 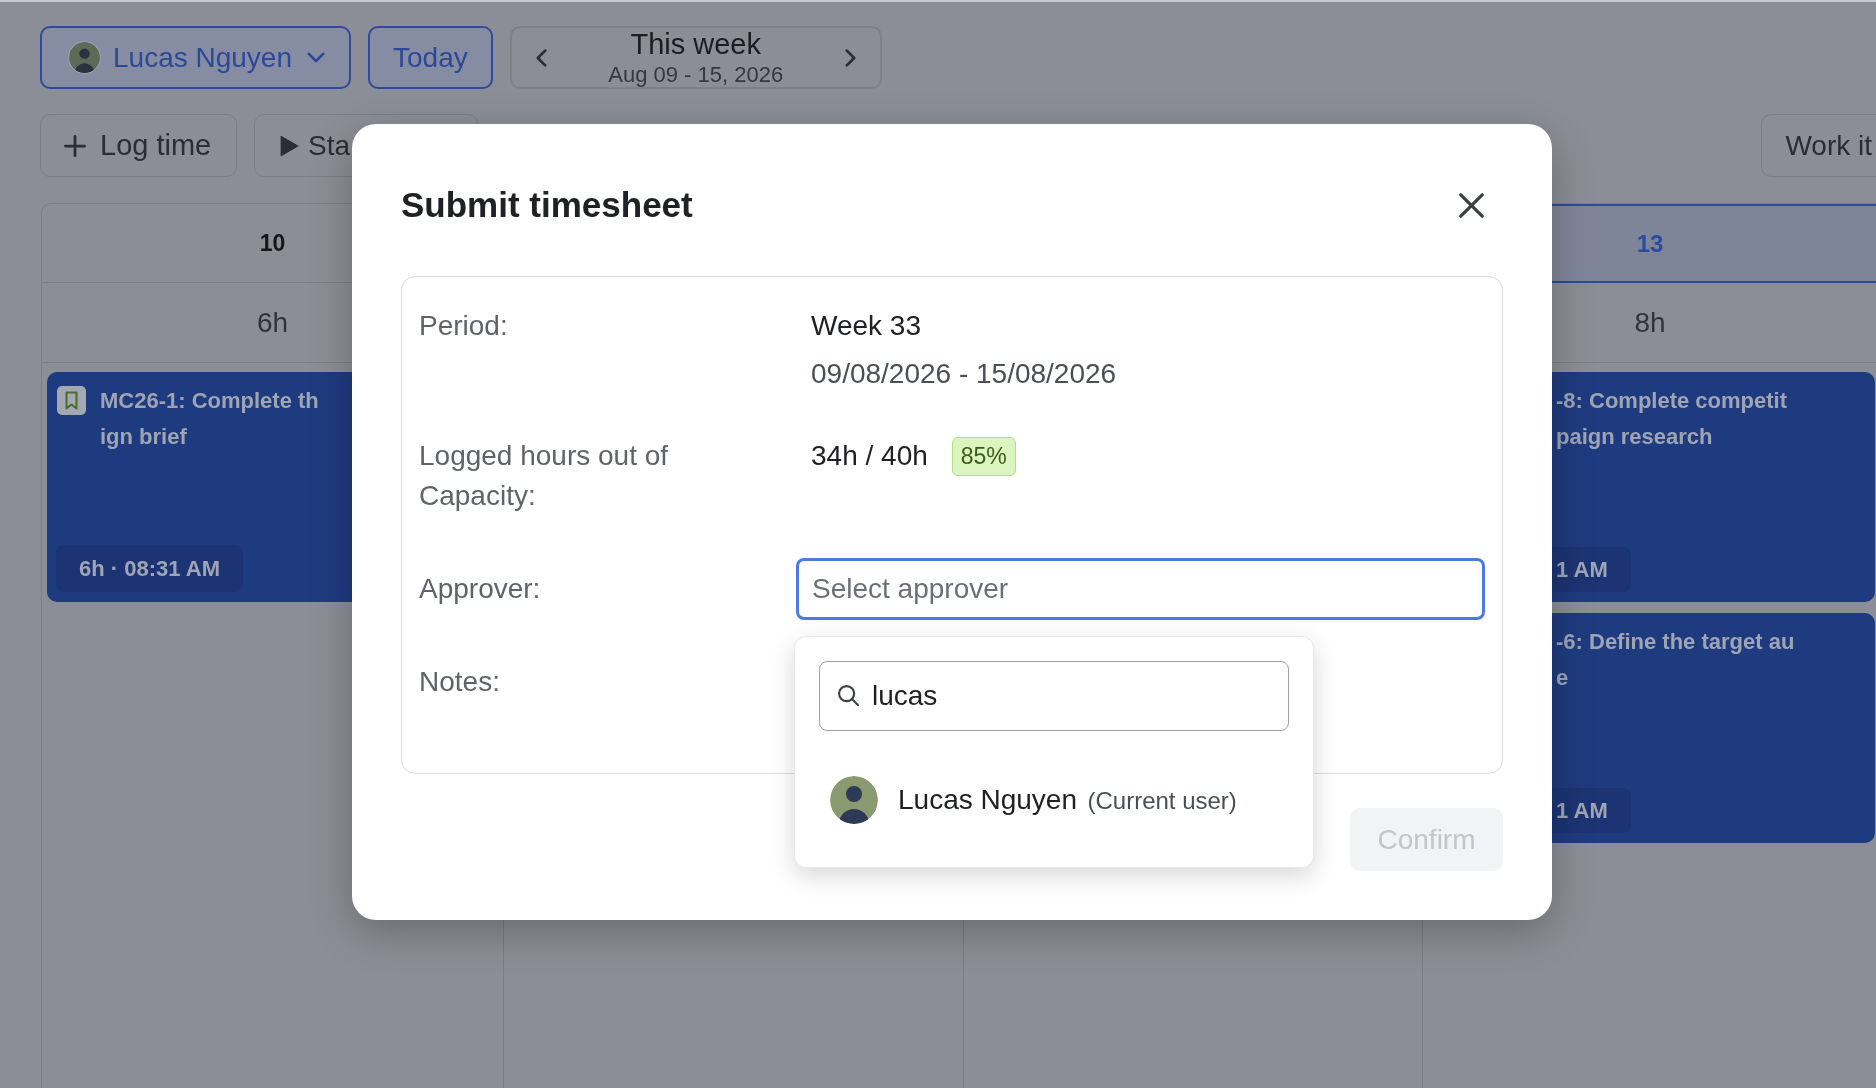 I want to click on week-range: Aug 09 - 15, 2026, so click(x=696, y=75).